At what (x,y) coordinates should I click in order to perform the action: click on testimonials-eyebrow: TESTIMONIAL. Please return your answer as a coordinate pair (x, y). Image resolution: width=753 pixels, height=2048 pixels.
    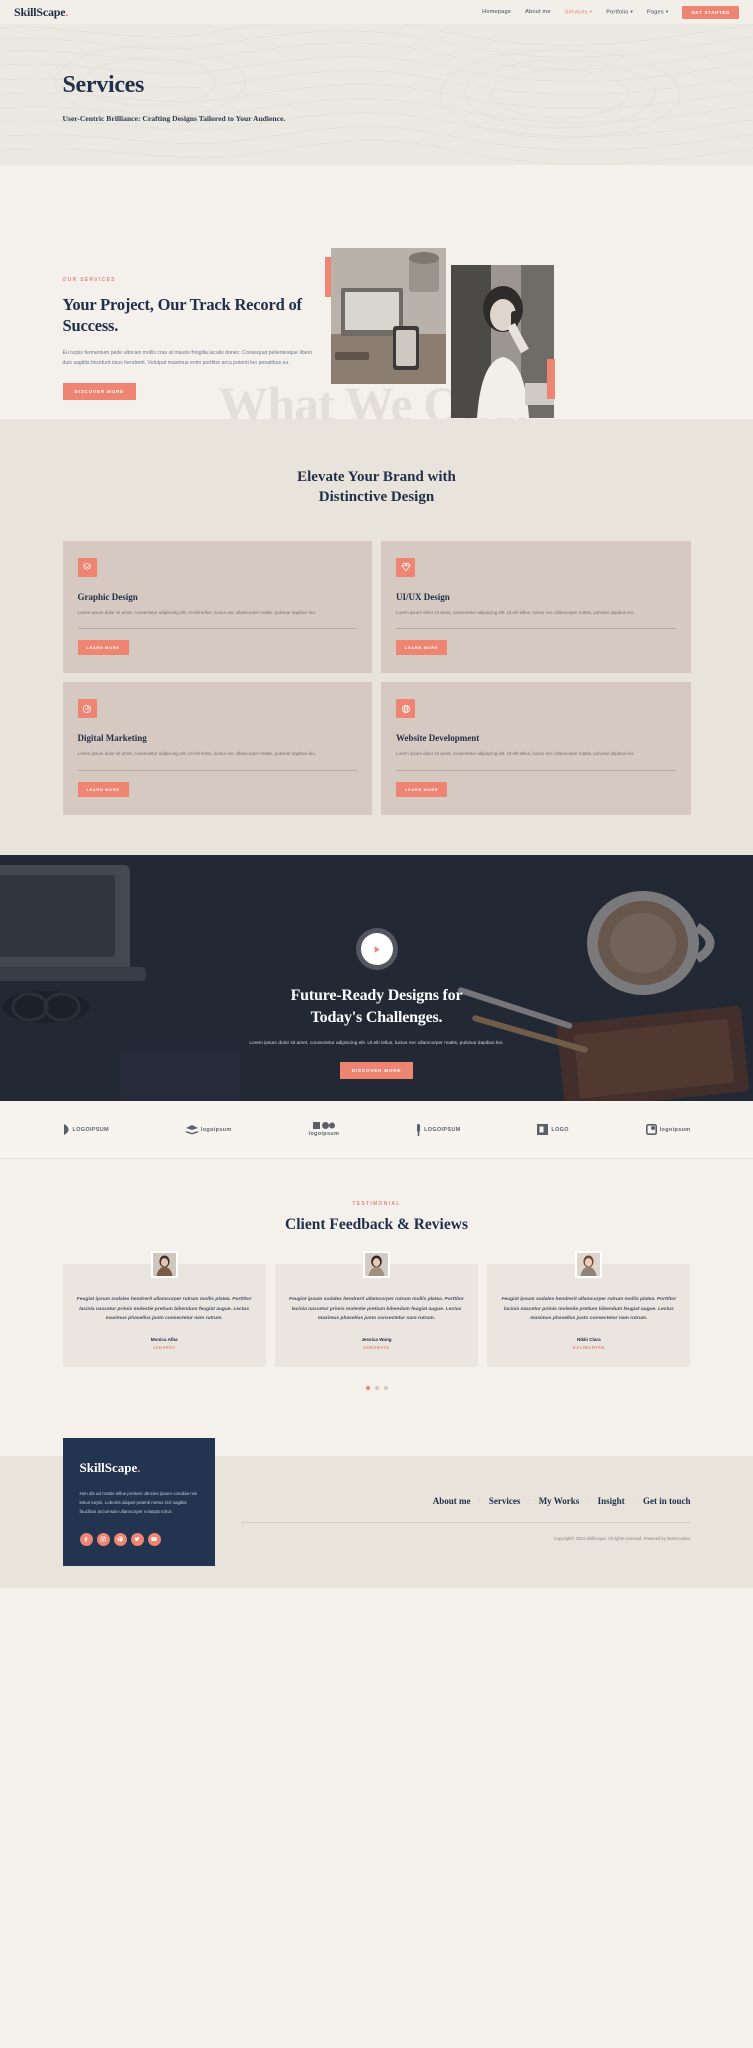
    Looking at the image, I should click on (376, 1204).